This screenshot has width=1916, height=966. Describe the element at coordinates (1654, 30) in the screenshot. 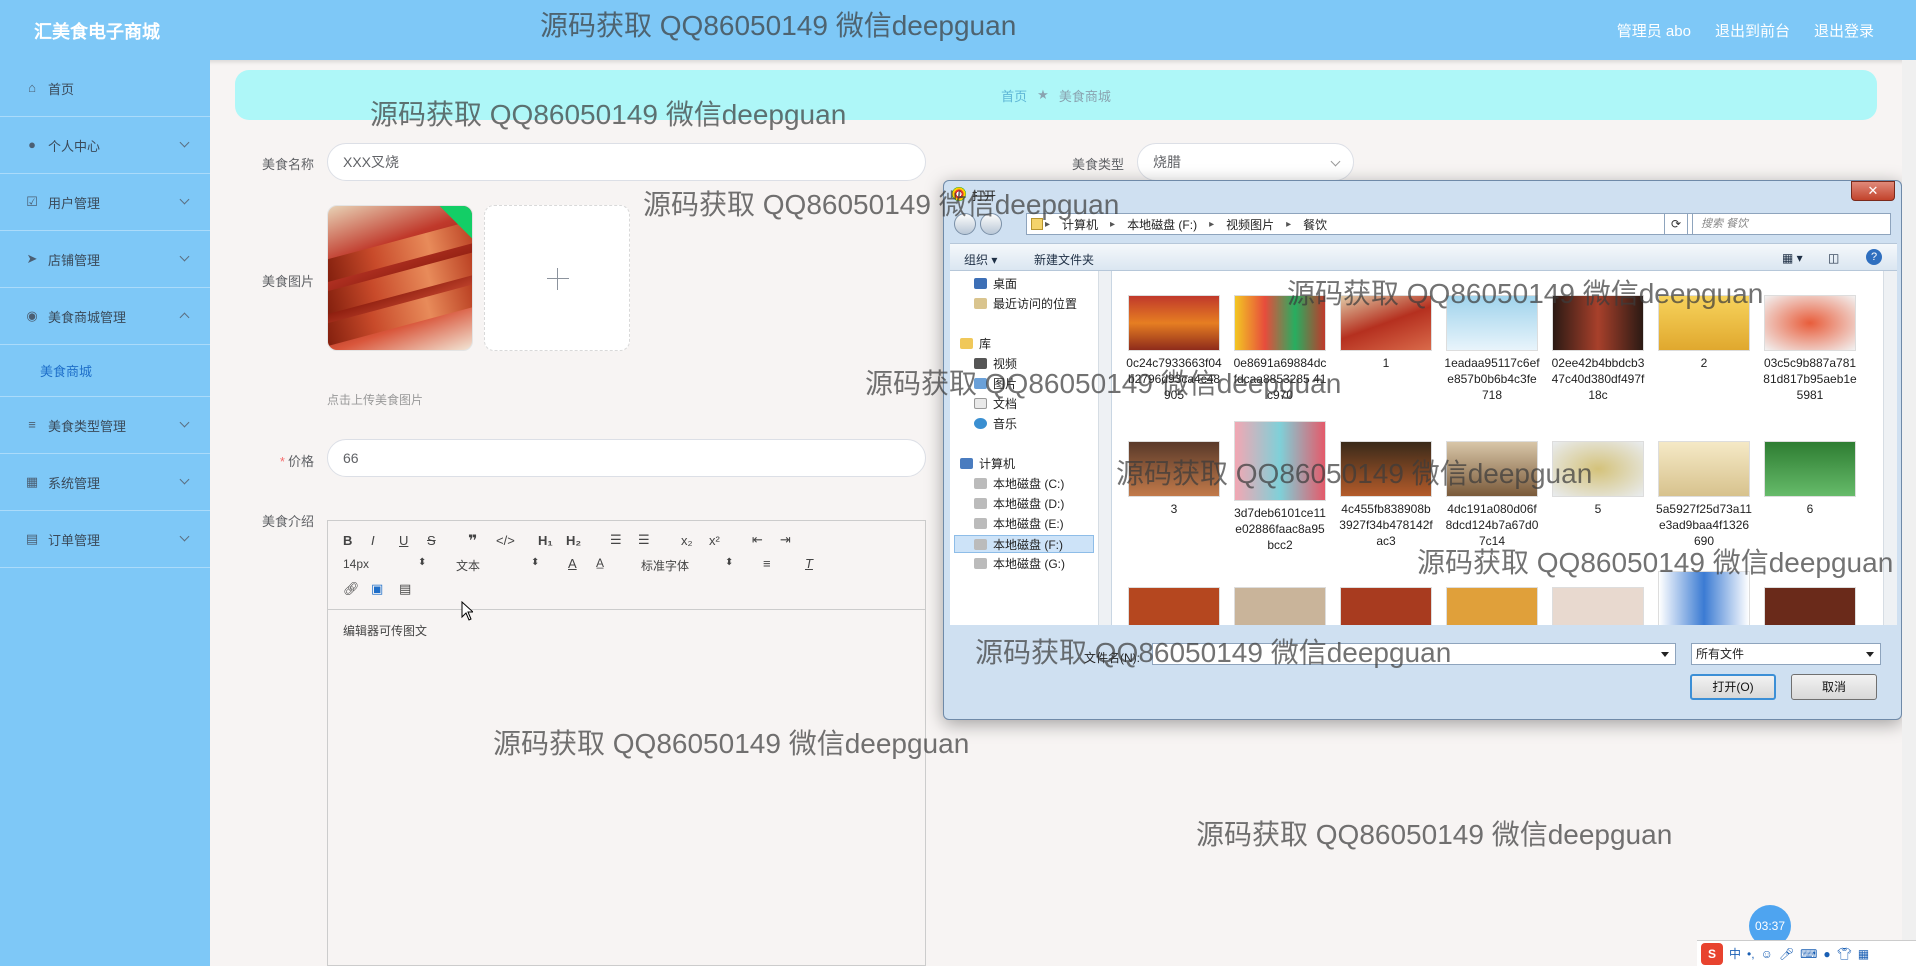

I see `admin-user-link: 管理员 abo` at that location.